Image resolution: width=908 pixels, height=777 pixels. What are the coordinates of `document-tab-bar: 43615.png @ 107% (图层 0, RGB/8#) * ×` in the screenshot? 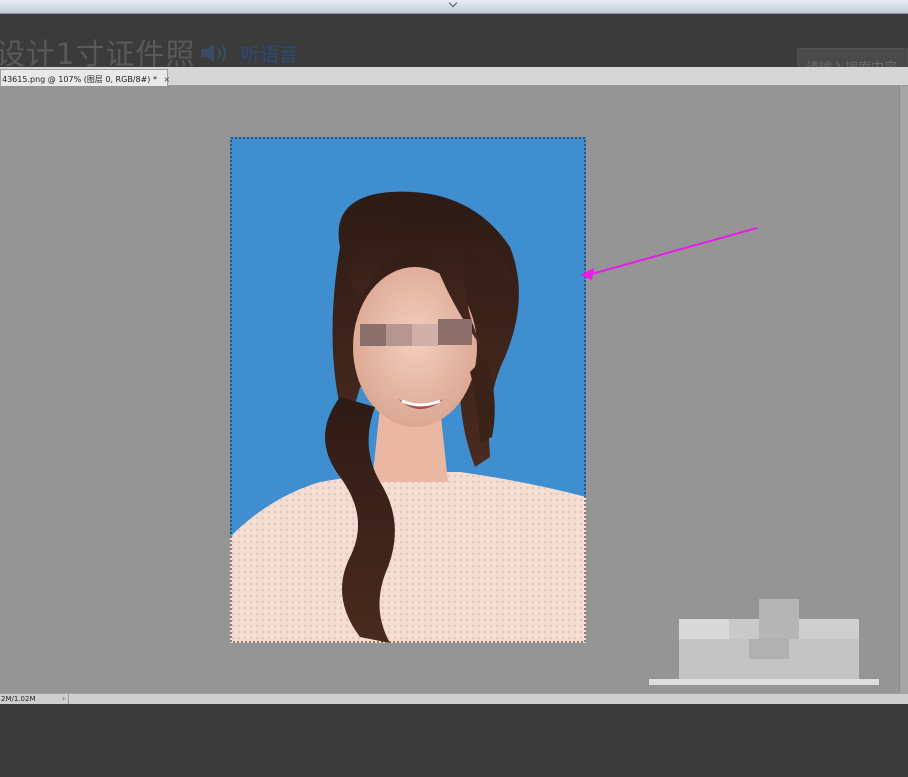 It's located at (454, 76).